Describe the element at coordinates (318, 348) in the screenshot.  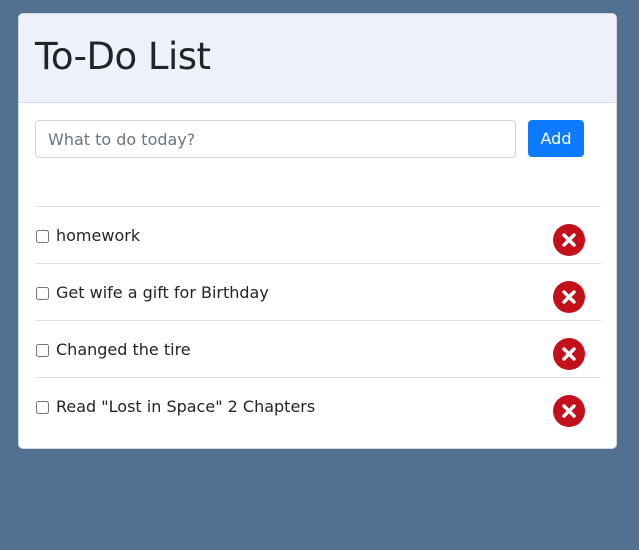
I see `todo-item: Changed the tire` at that location.